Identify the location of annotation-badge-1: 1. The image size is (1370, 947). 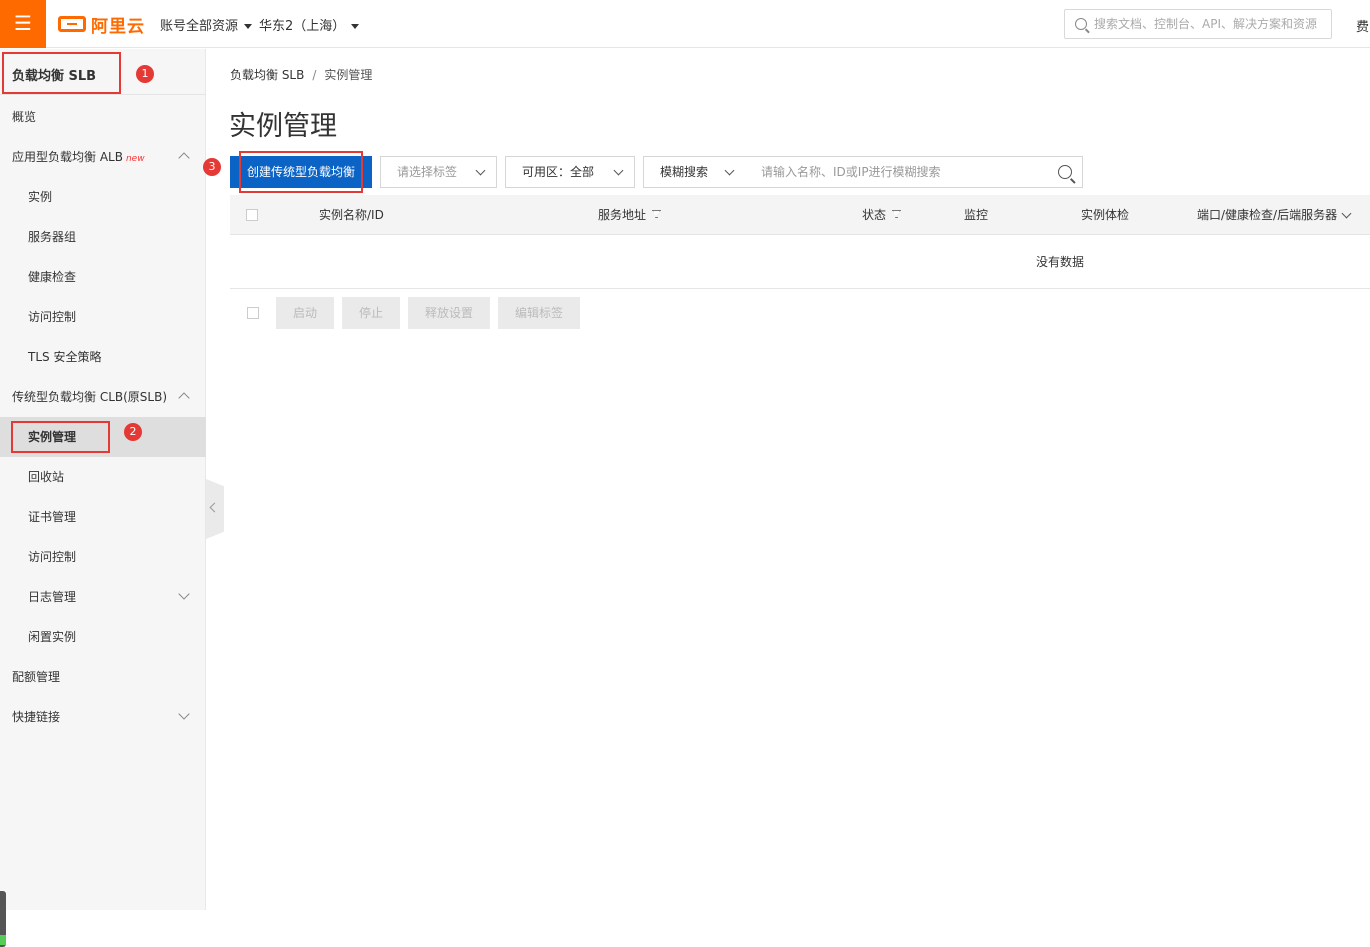
(145, 74).